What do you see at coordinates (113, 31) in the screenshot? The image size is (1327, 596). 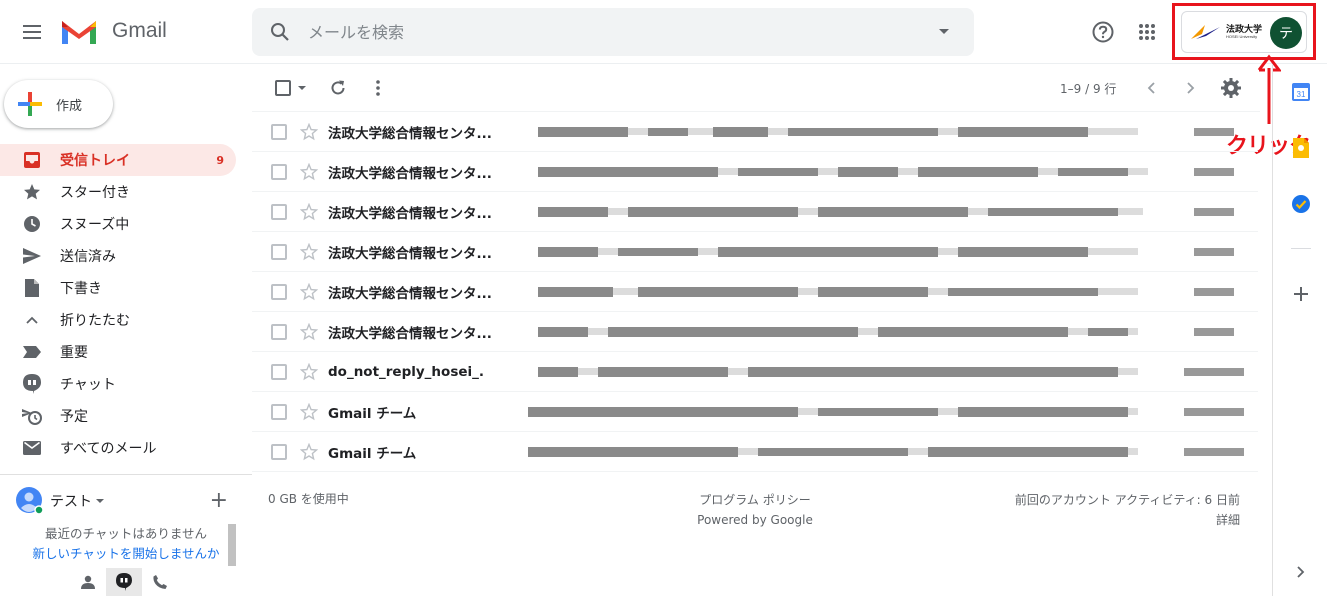 I see `gmail-logo: Gmail` at bounding box center [113, 31].